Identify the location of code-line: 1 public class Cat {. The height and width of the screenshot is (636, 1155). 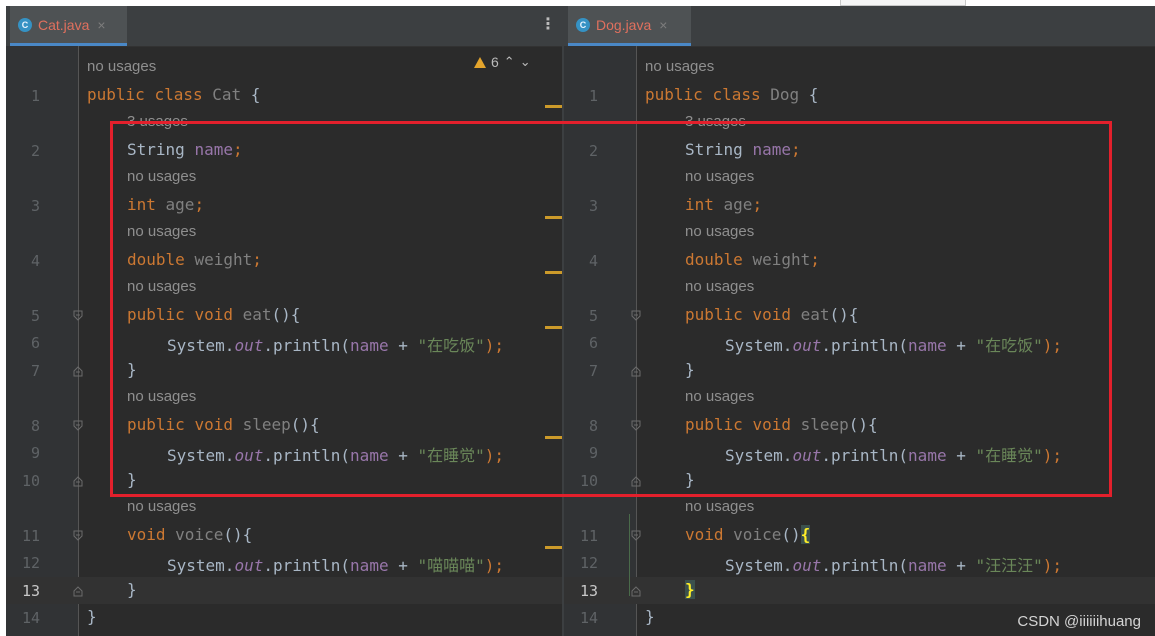
(284, 96).